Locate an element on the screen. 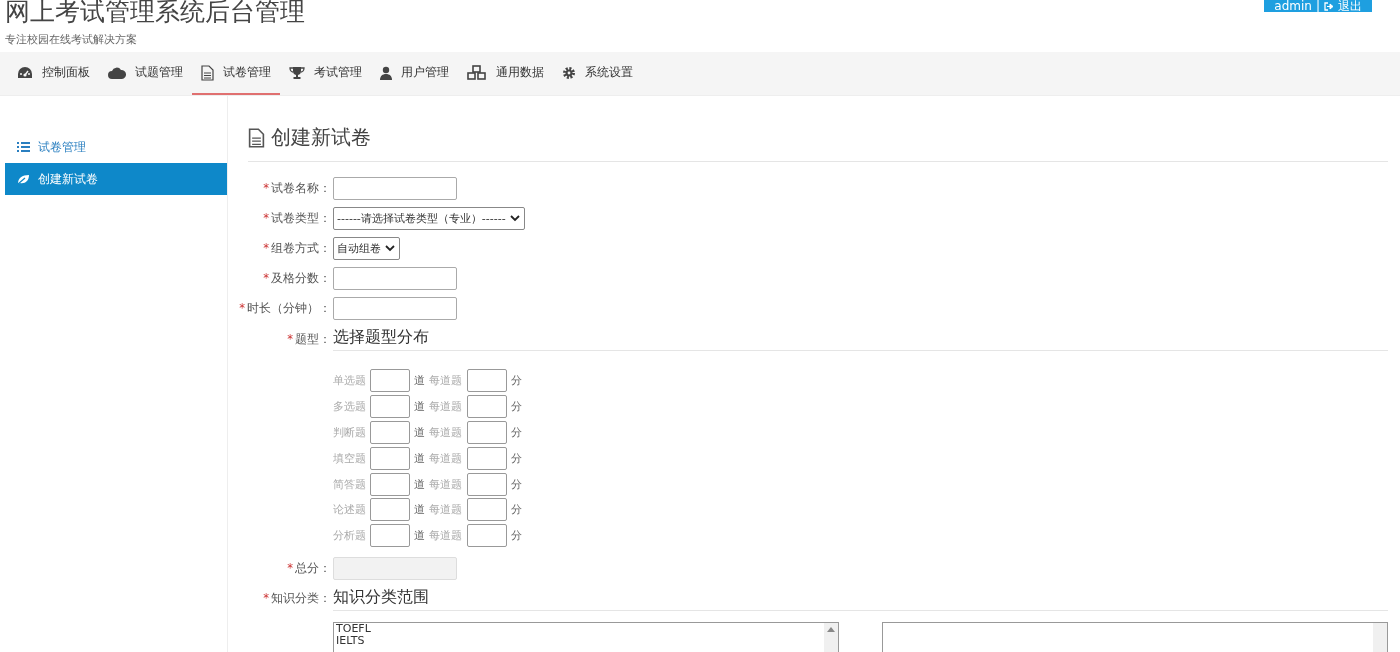 The image size is (1400, 652). sidebar-item: 创建新试卷 is located at coordinates (116, 179).